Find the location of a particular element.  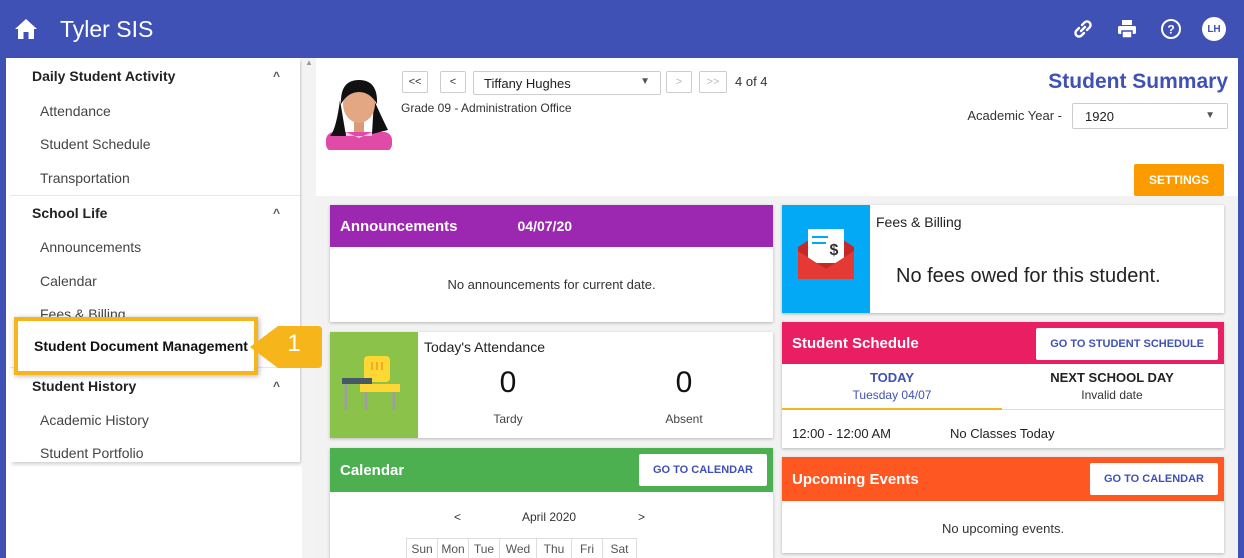

absent-count: 0 is located at coordinates (684, 382).